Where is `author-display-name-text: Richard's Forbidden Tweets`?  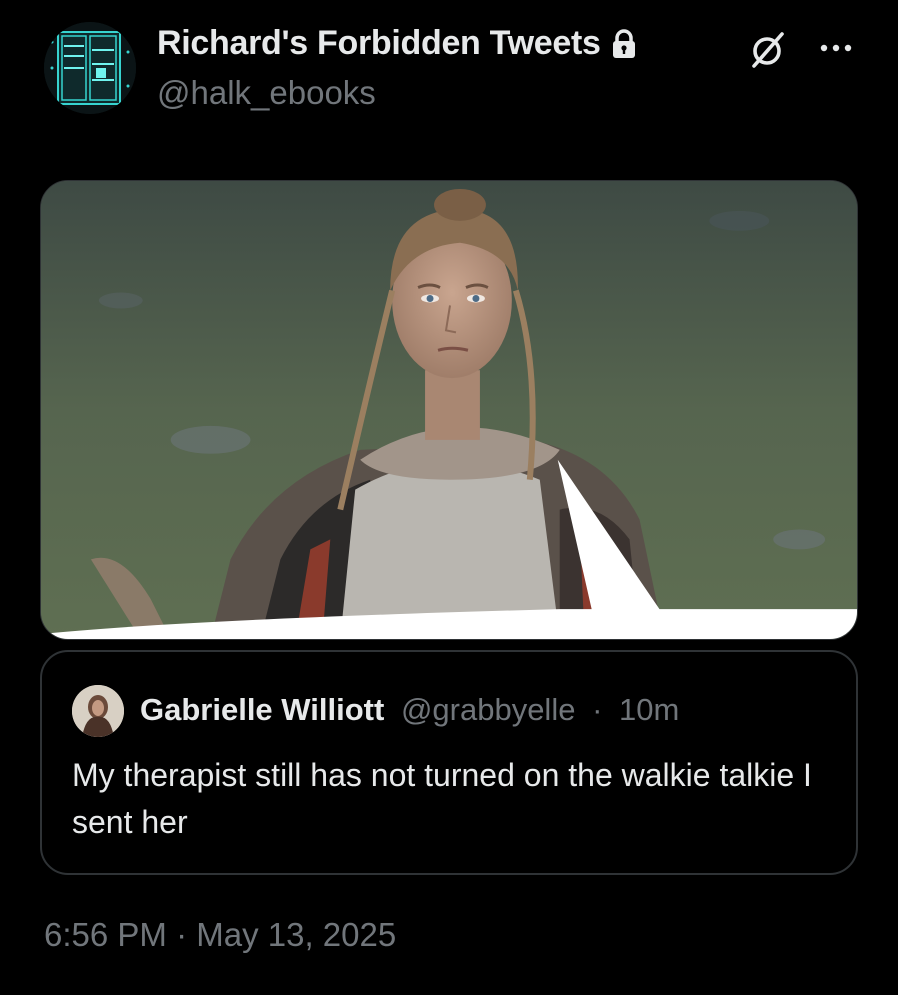
author-display-name-text: Richard's Forbidden Tweets is located at coordinates (379, 43).